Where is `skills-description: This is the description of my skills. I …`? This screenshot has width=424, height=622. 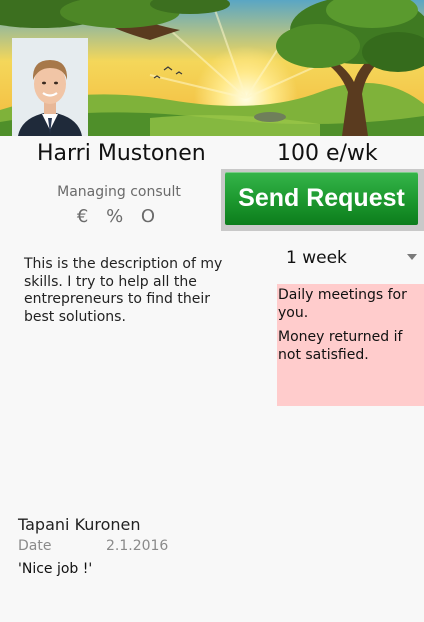 skills-description: This is the description of my skills. I … is located at coordinates (123, 290).